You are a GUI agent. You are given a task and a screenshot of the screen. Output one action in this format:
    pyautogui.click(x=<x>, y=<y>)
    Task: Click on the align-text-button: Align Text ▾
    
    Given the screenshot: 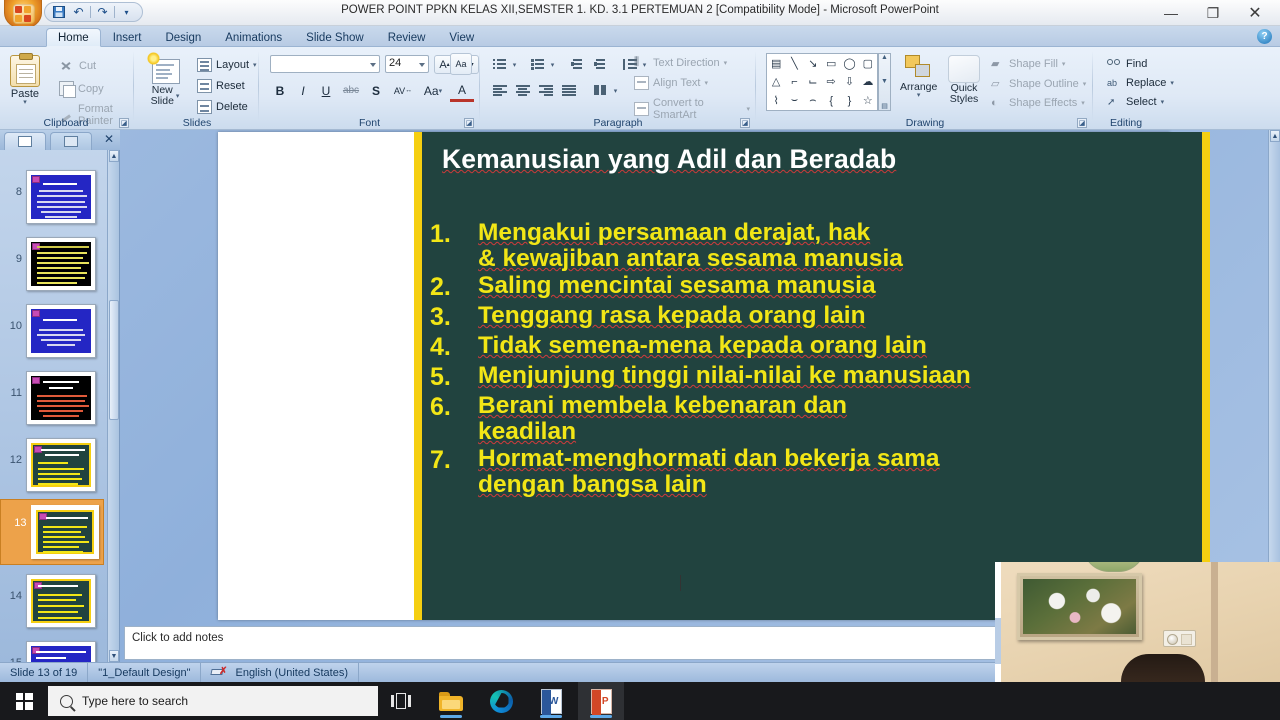 What is the action you would take?
    pyautogui.click(x=692, y=83)
    